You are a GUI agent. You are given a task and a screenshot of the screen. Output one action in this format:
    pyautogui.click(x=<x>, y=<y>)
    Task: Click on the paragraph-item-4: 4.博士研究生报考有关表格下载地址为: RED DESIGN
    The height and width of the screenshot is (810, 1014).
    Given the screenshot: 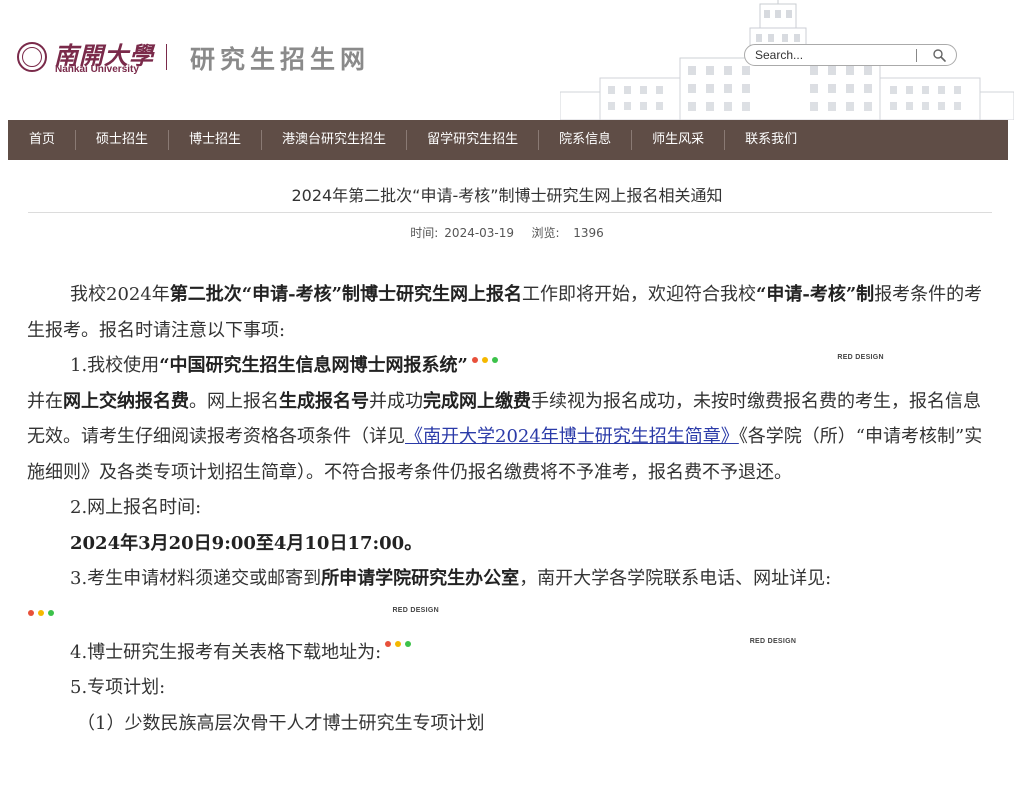 What is the action you would take?
    pyautogui.click(x=508, y=653)
    